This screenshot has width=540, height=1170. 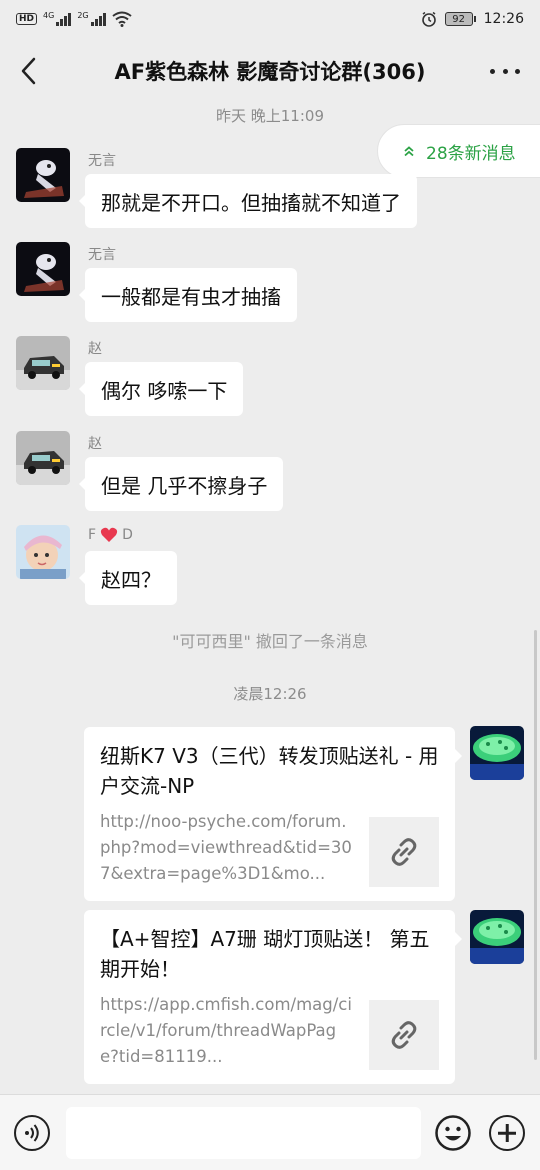 I want to click on voice-input-icon, so click(x=32, y=1133).